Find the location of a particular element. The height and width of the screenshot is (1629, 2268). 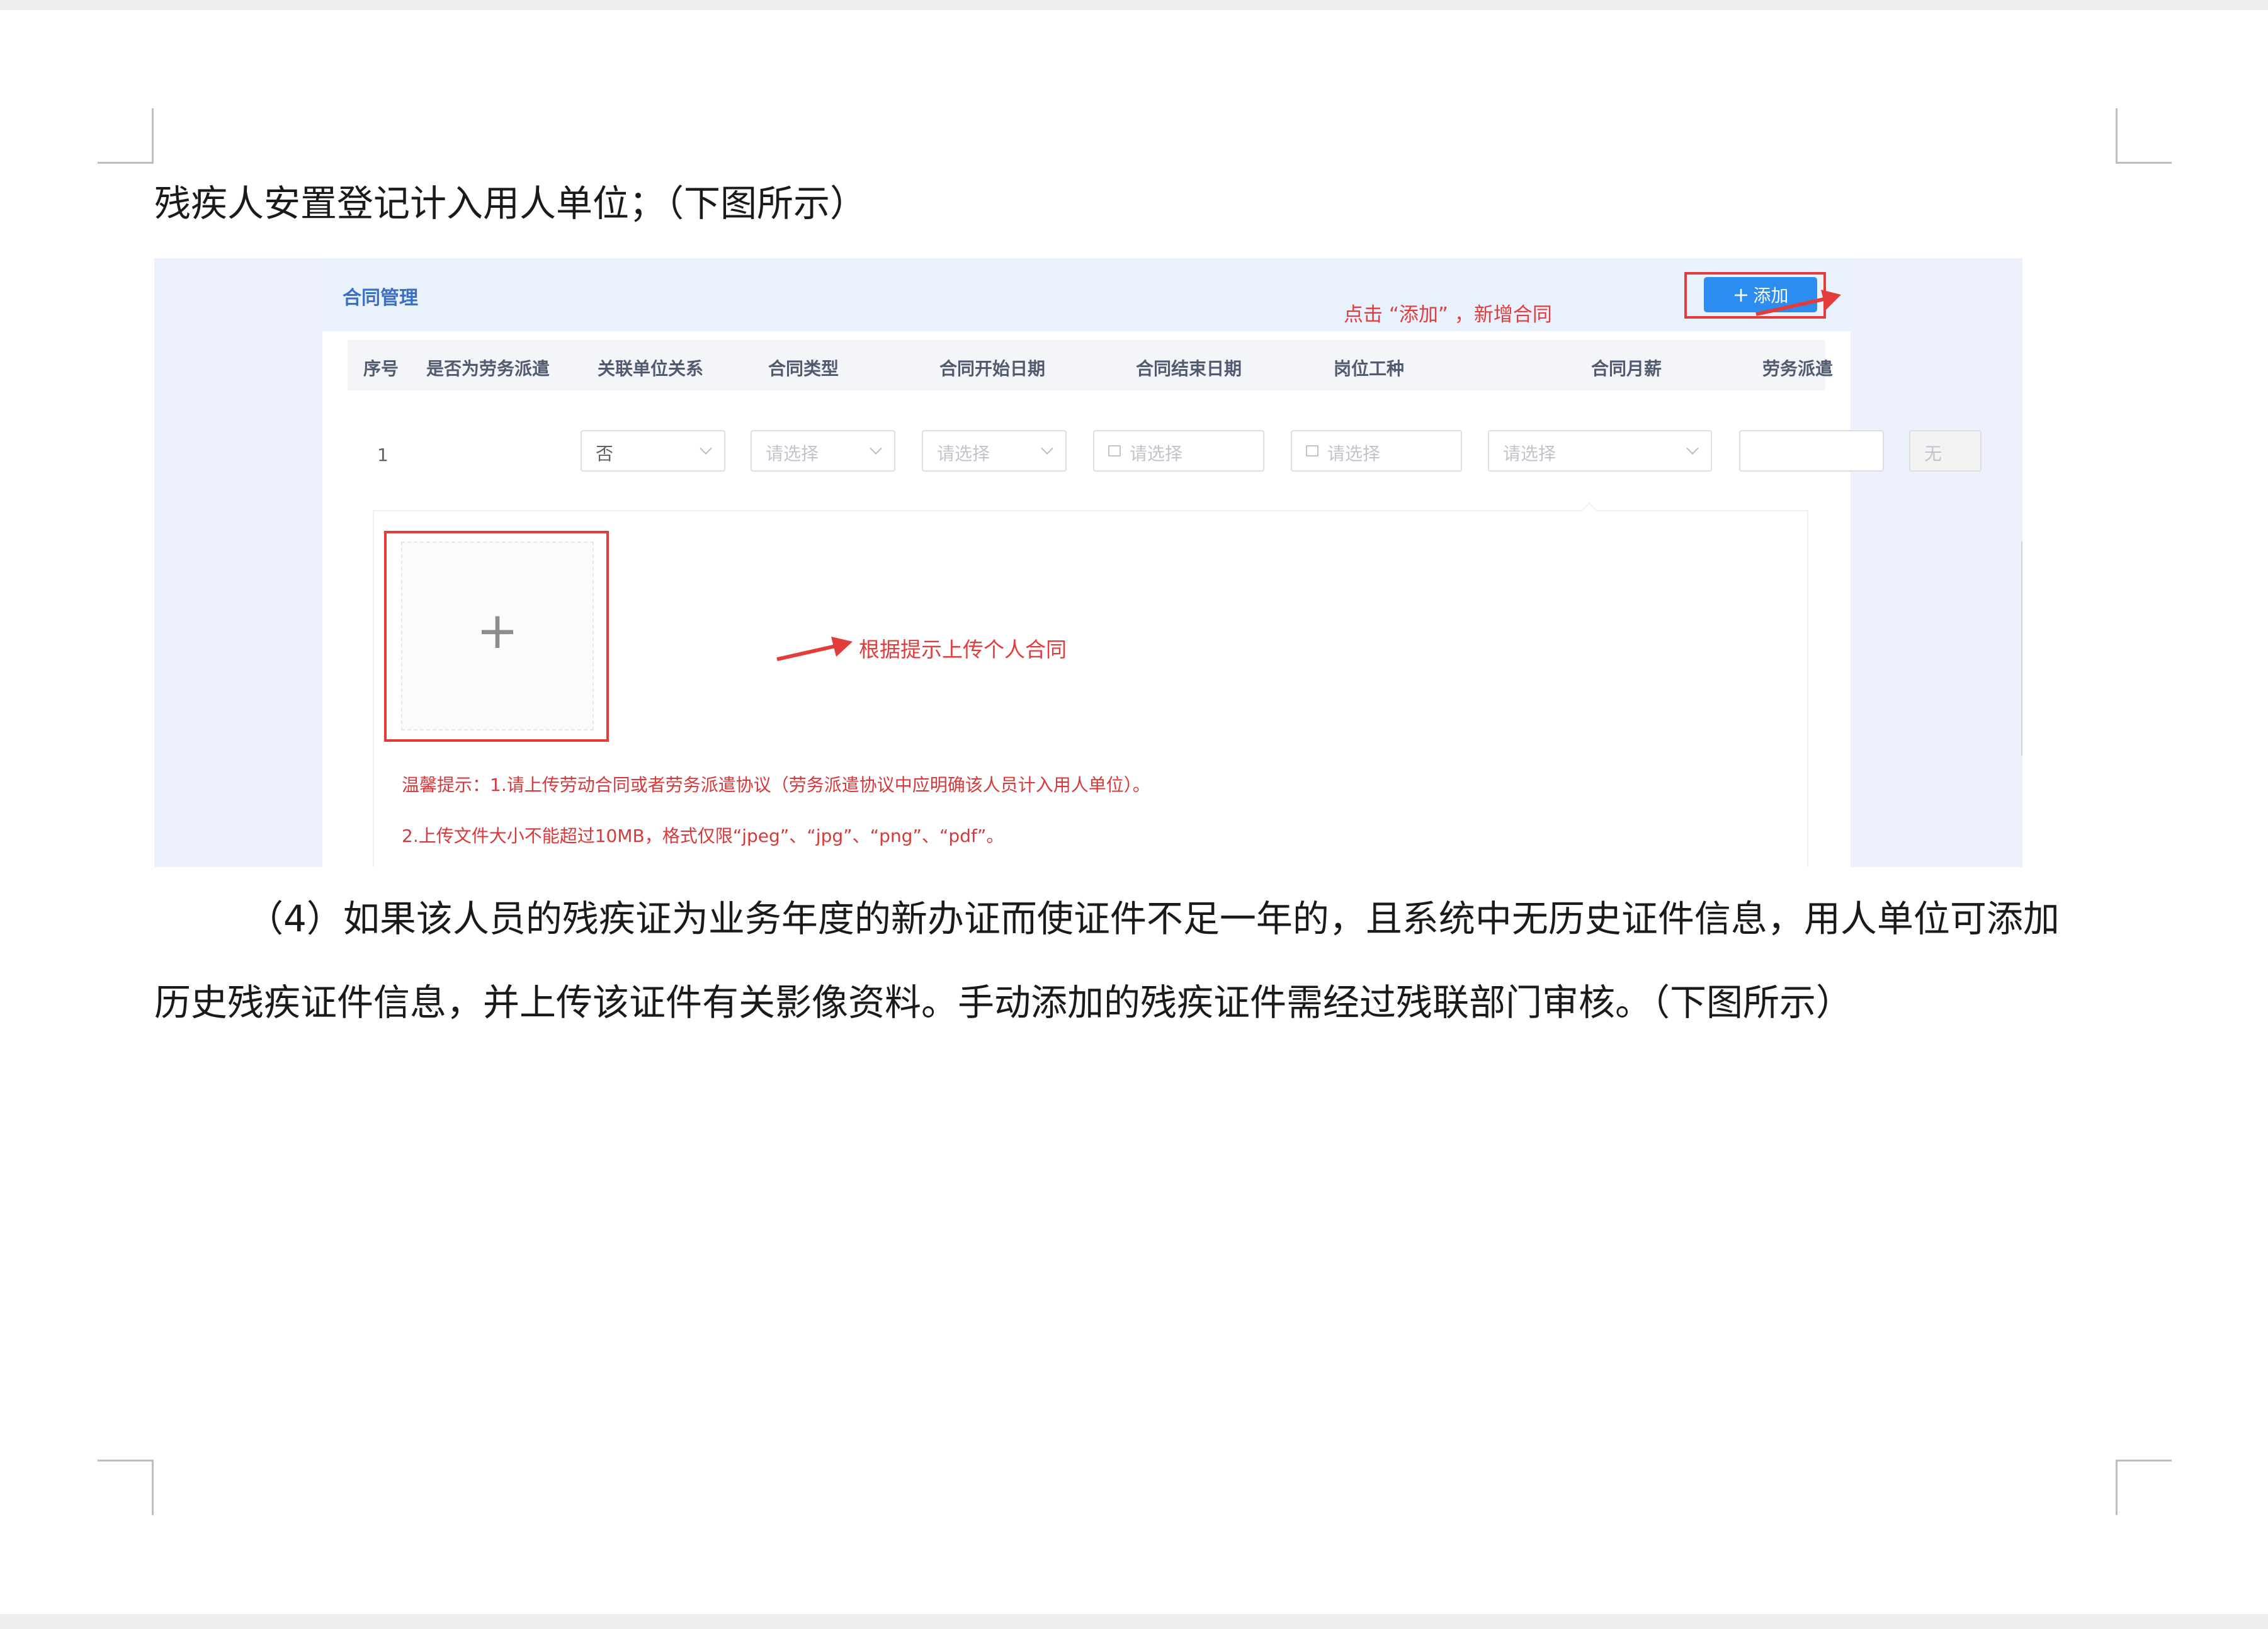

intro-line: 残疾人安置登记计入用人单位；（下图所示） is located at coordinates (510, 204).